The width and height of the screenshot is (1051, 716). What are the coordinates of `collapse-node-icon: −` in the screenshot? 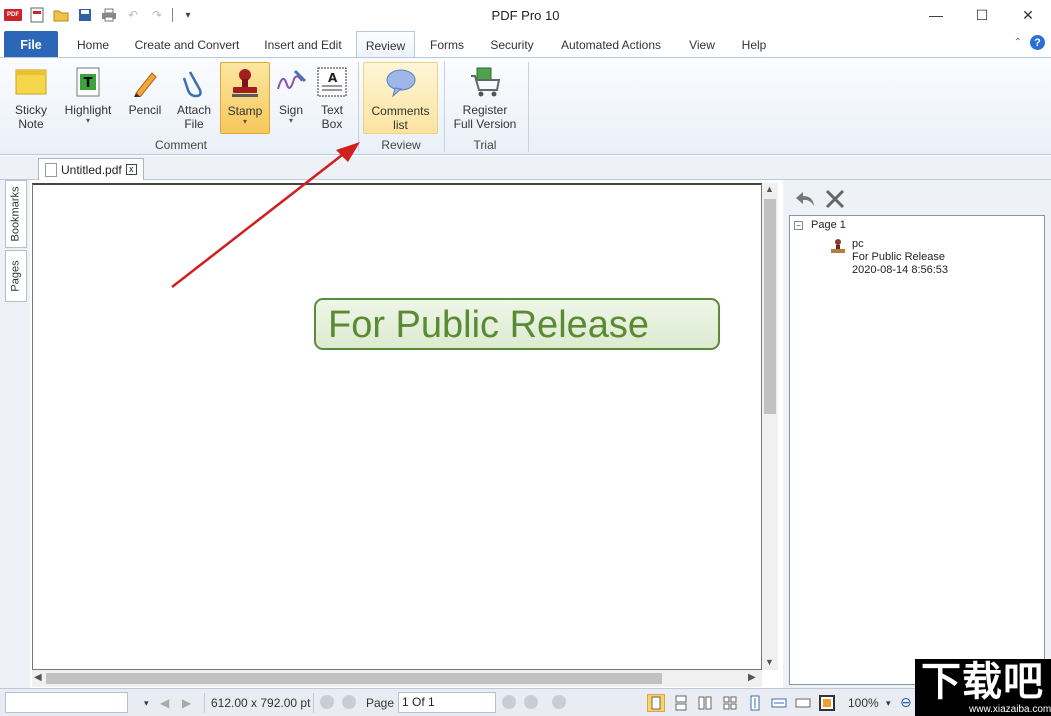 It's located at (798, 225).